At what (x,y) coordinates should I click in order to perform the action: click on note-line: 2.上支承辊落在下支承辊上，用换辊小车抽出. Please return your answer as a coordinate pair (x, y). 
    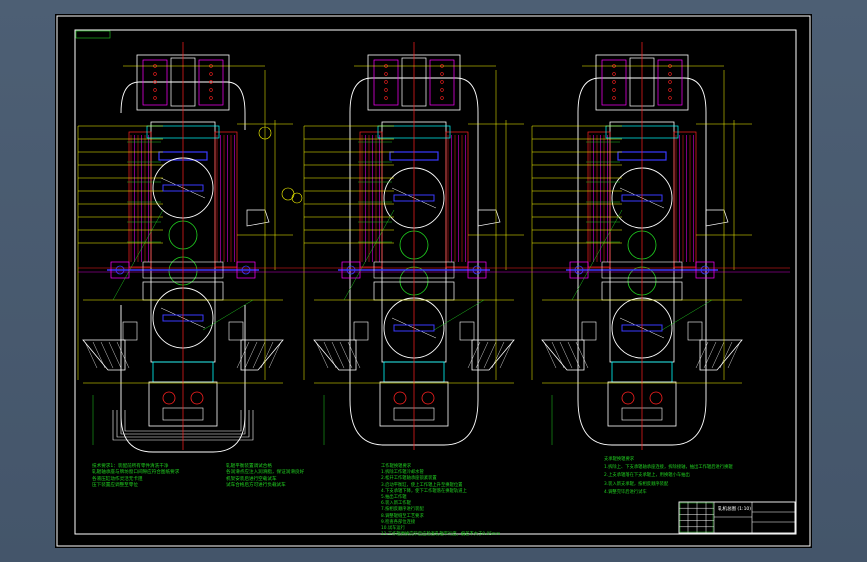
    Looking at the image, I should click on (647, 476).